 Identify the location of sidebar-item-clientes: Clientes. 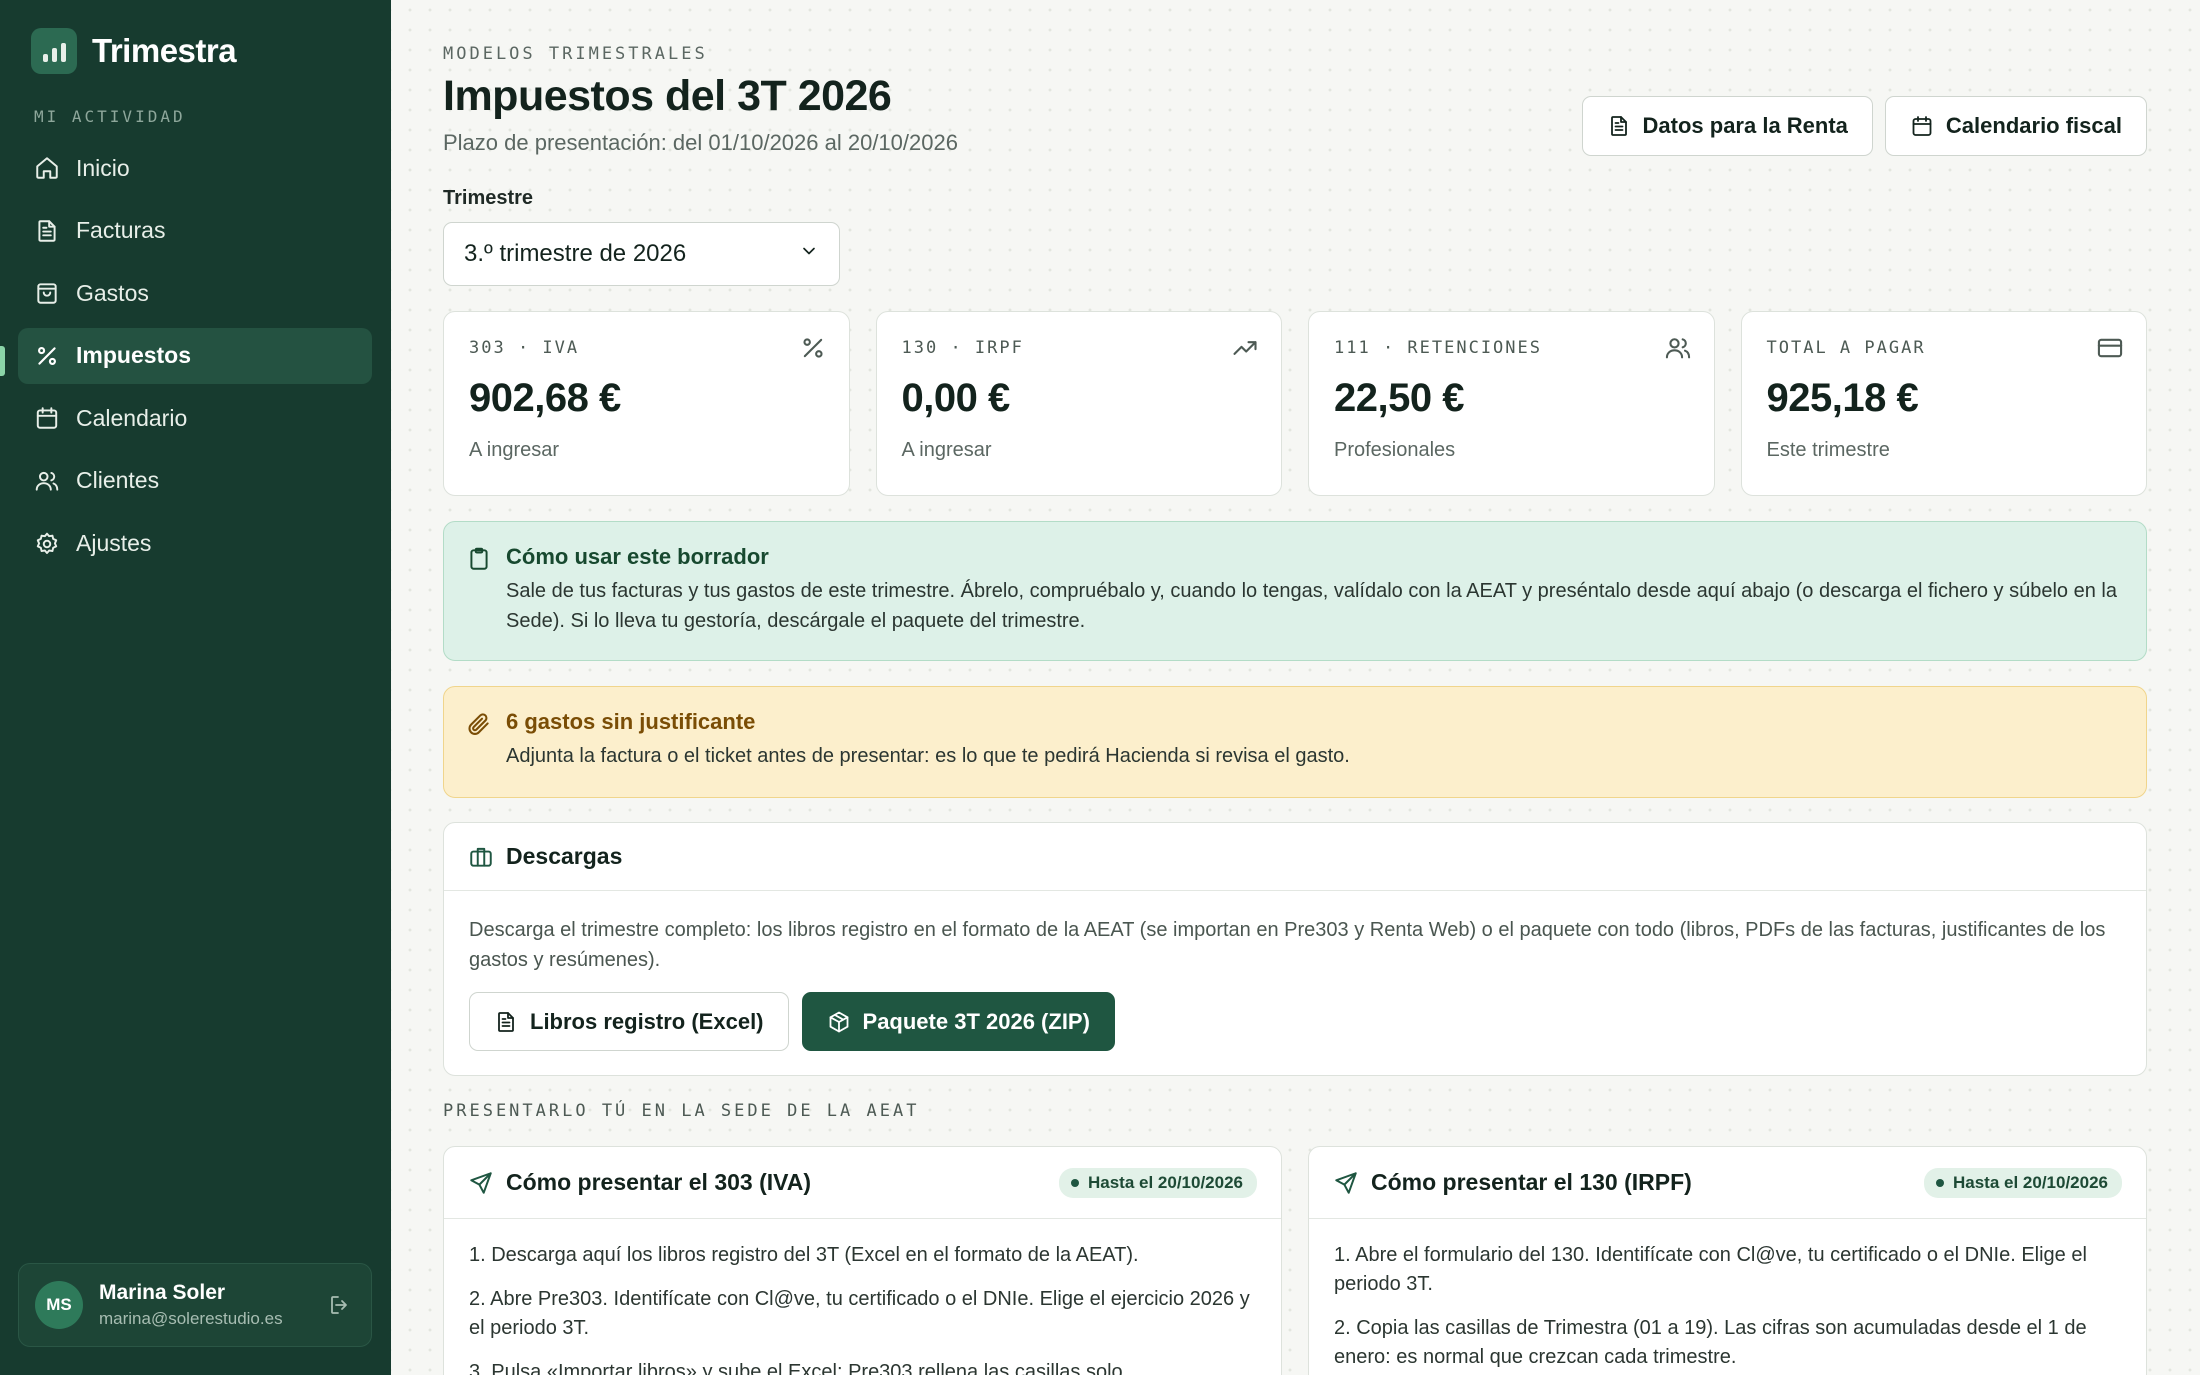
(195, 481).